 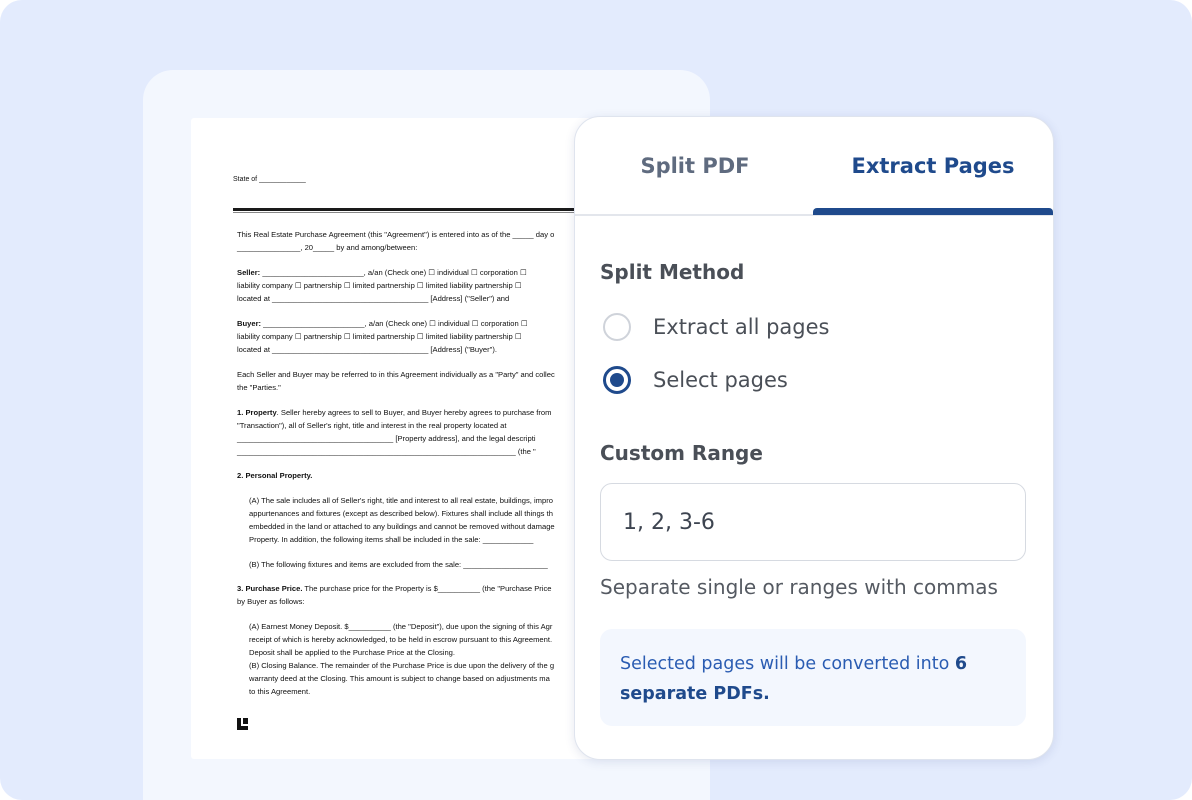 What do you see at coordinates (813, 522) in the screenshot?
I see `custom-range-input: 1, 2, 3-6` at bounding box center [813, 522].